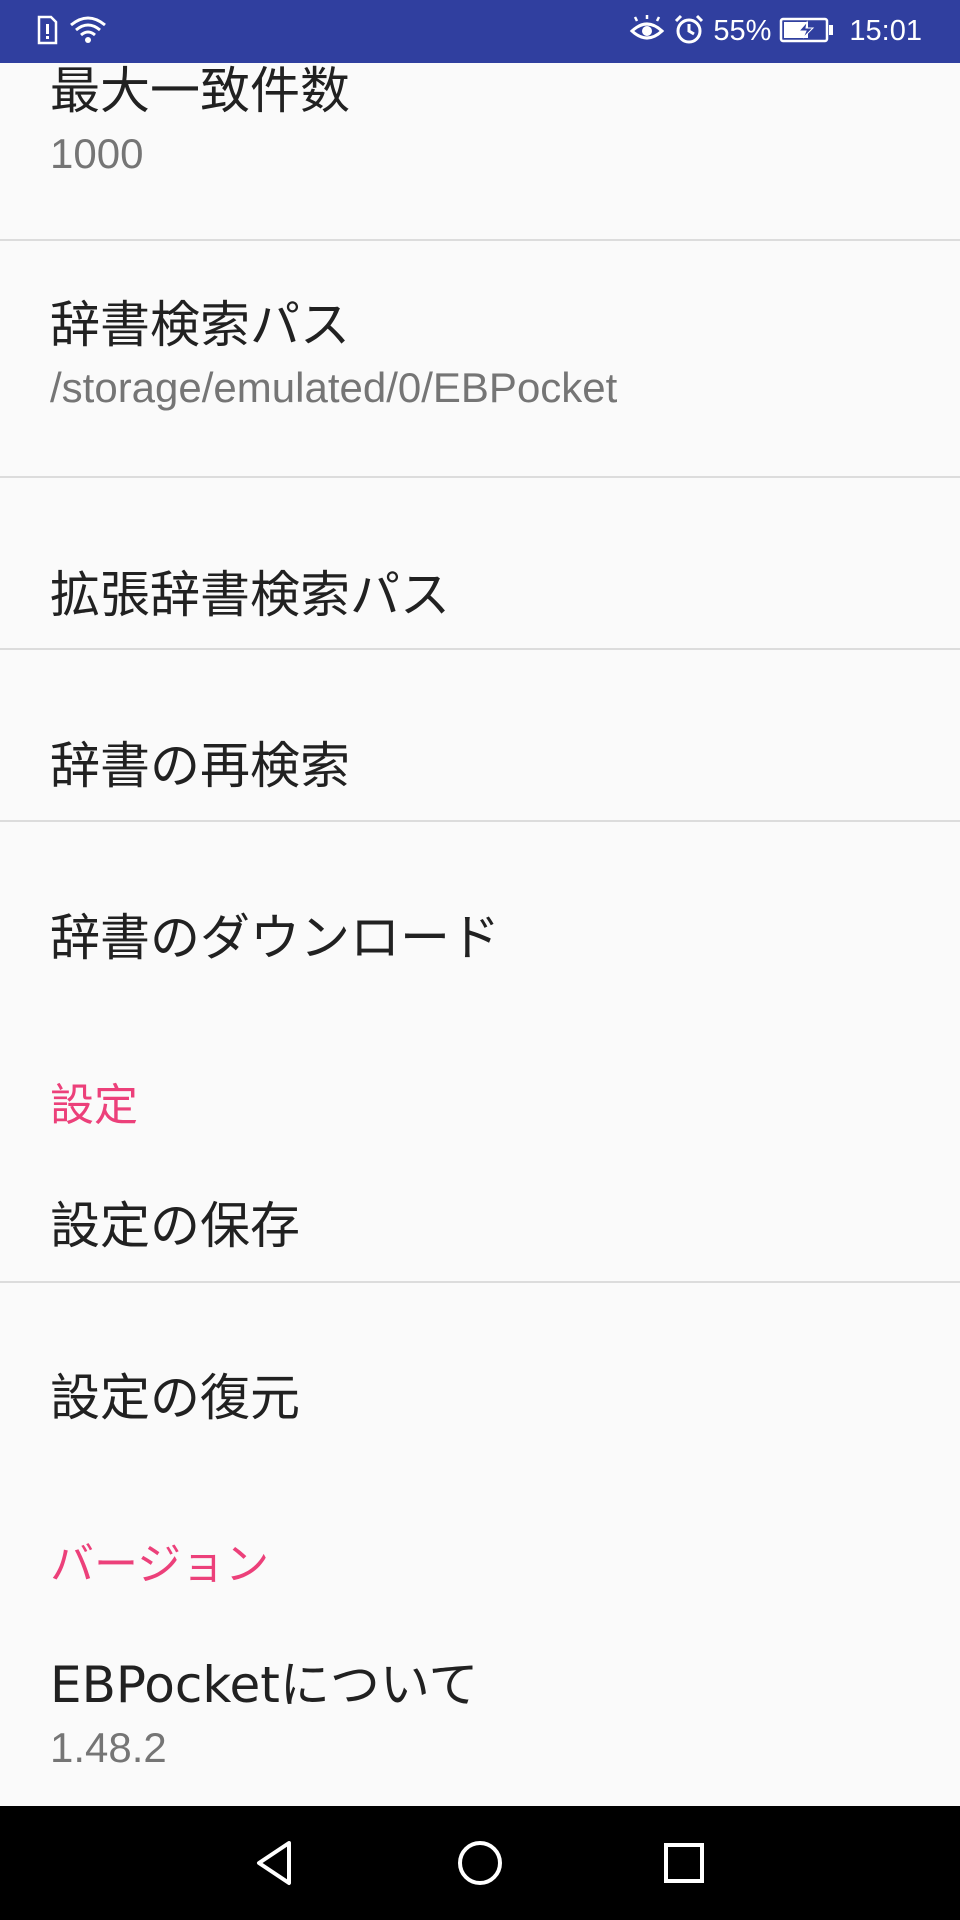  What do you see at coordinates (274, 1863) in the screenshot?
I see `back-icon` at bounding box center [274, 1863].